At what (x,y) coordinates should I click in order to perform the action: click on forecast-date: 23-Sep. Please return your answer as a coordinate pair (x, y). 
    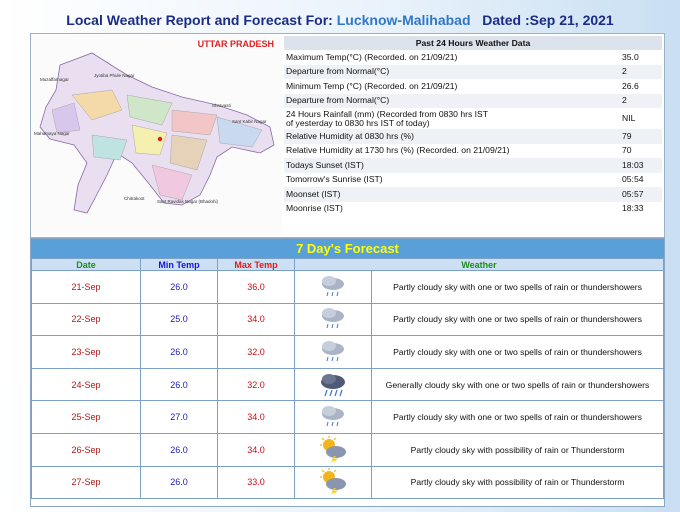
    Looking at the image, I should click on (86, 352).